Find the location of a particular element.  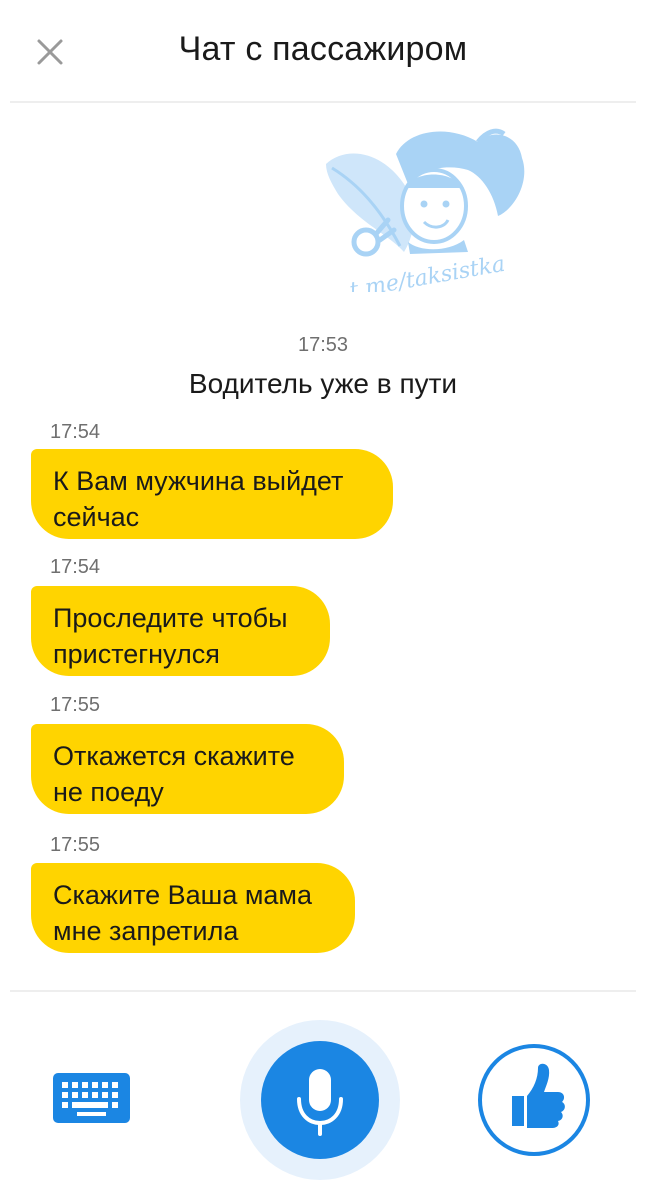

keyboard-button is located at coordinates (91, 1098).